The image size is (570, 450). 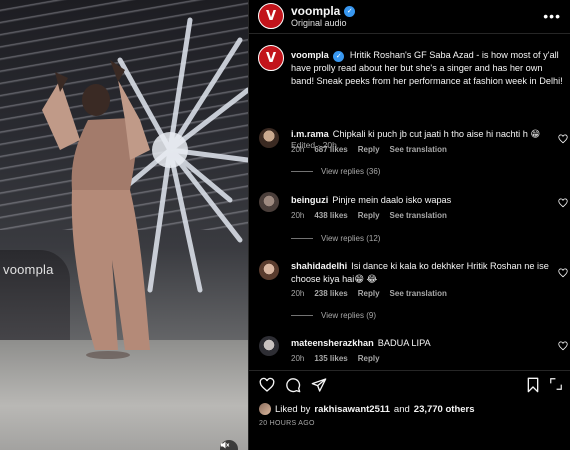 What do you see at coordinates (348, 315) in the screenshot?
I see `view-replies-label: View replies (9)` at bounding box center [348, 315].